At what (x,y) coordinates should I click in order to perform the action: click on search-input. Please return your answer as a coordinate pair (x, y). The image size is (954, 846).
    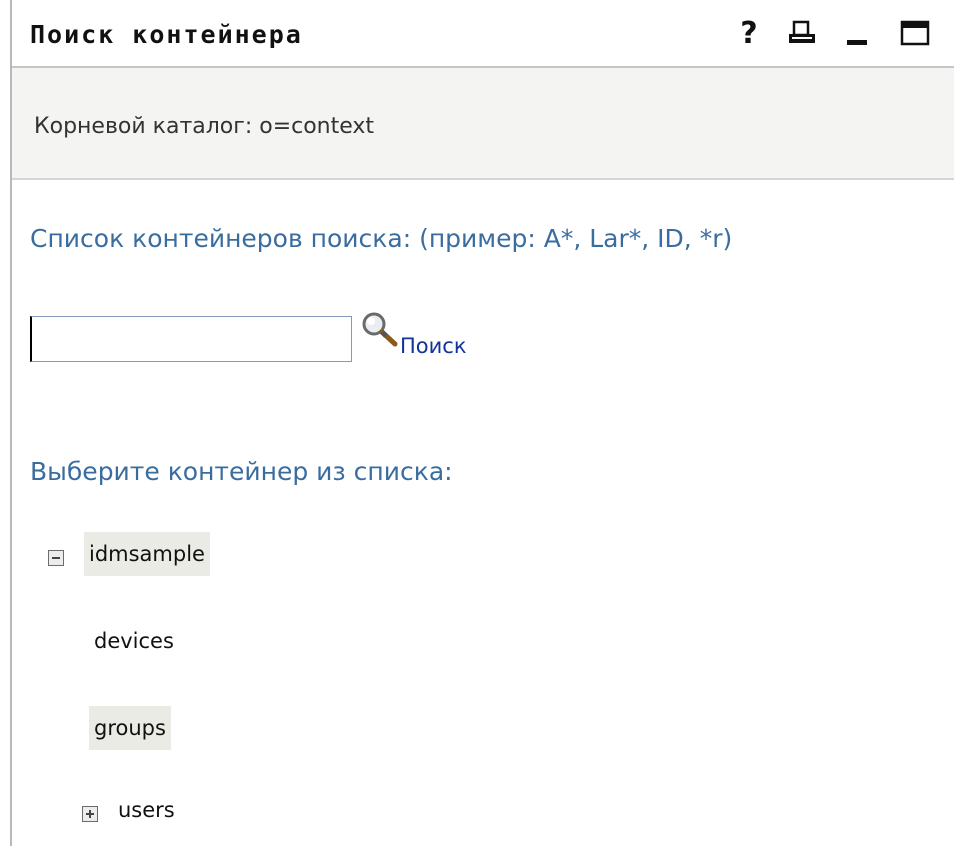
    Looking at the image, I should click on (191, 339).